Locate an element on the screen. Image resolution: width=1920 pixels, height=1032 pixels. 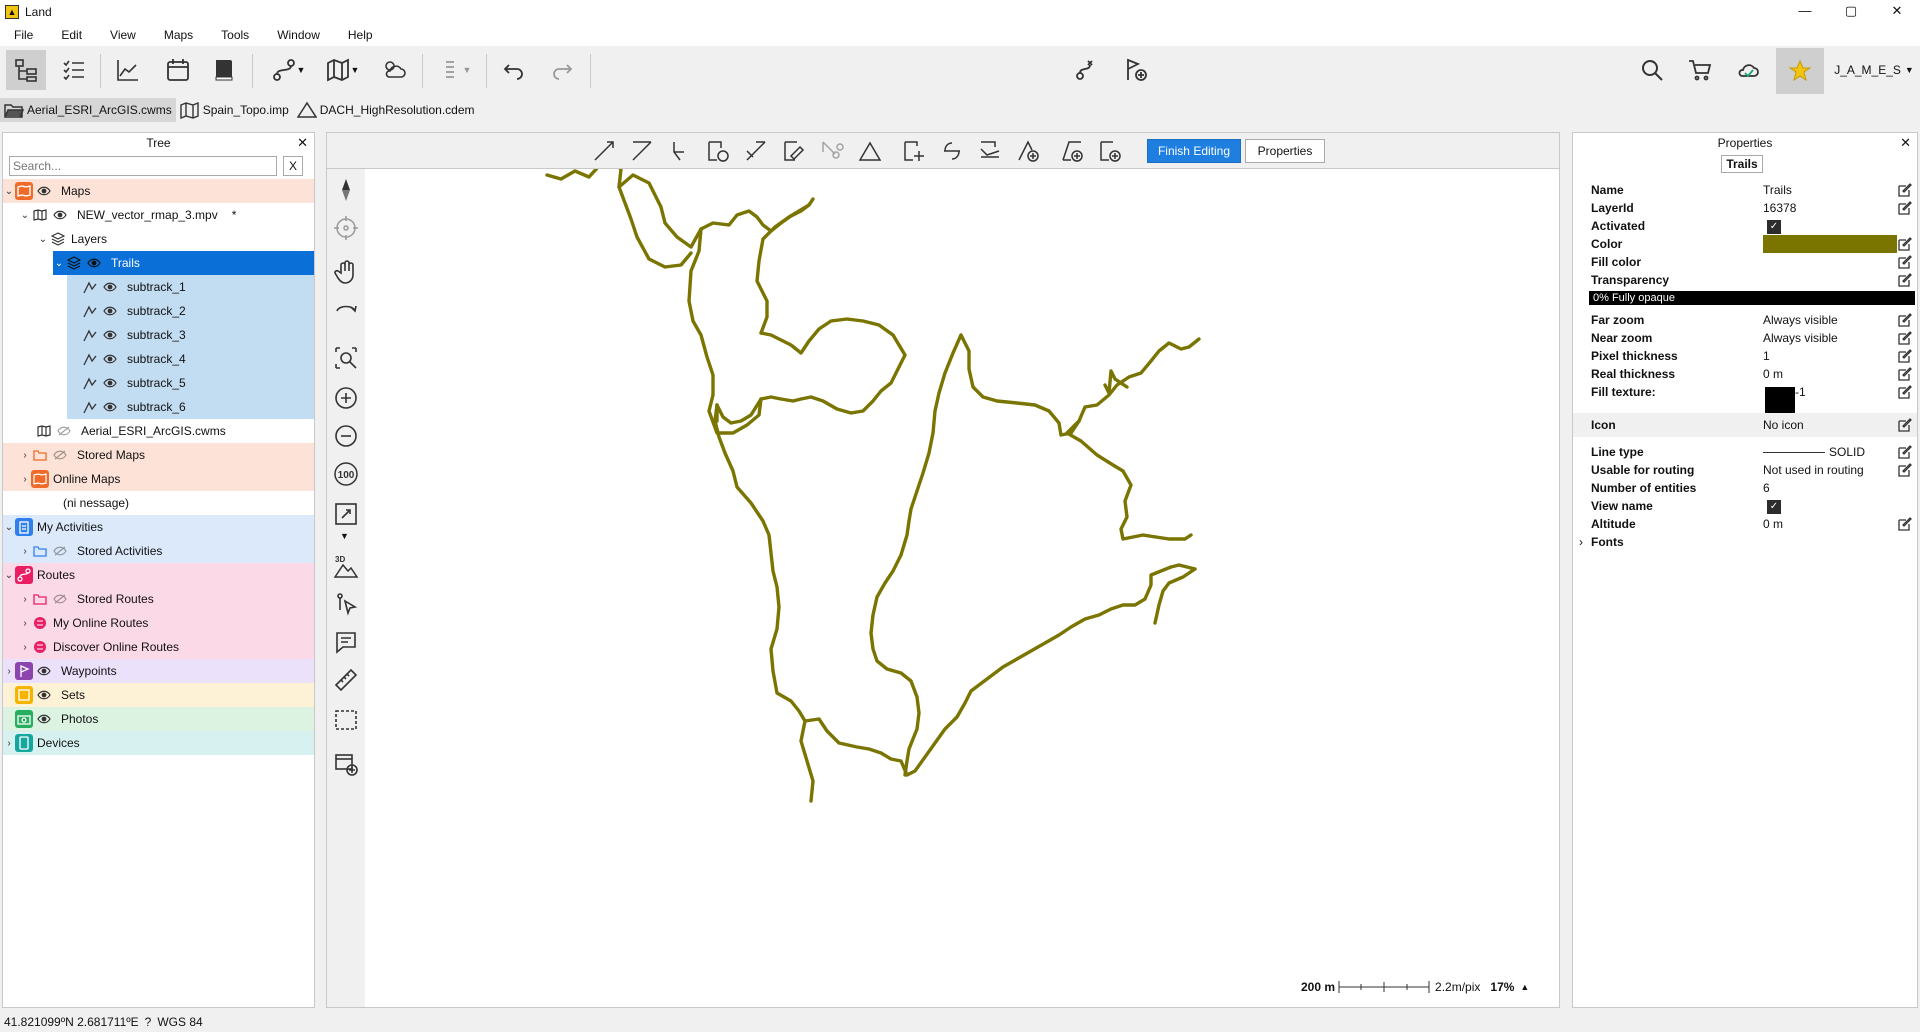
menu-maps: Maps is located at coordinates (178, 35).